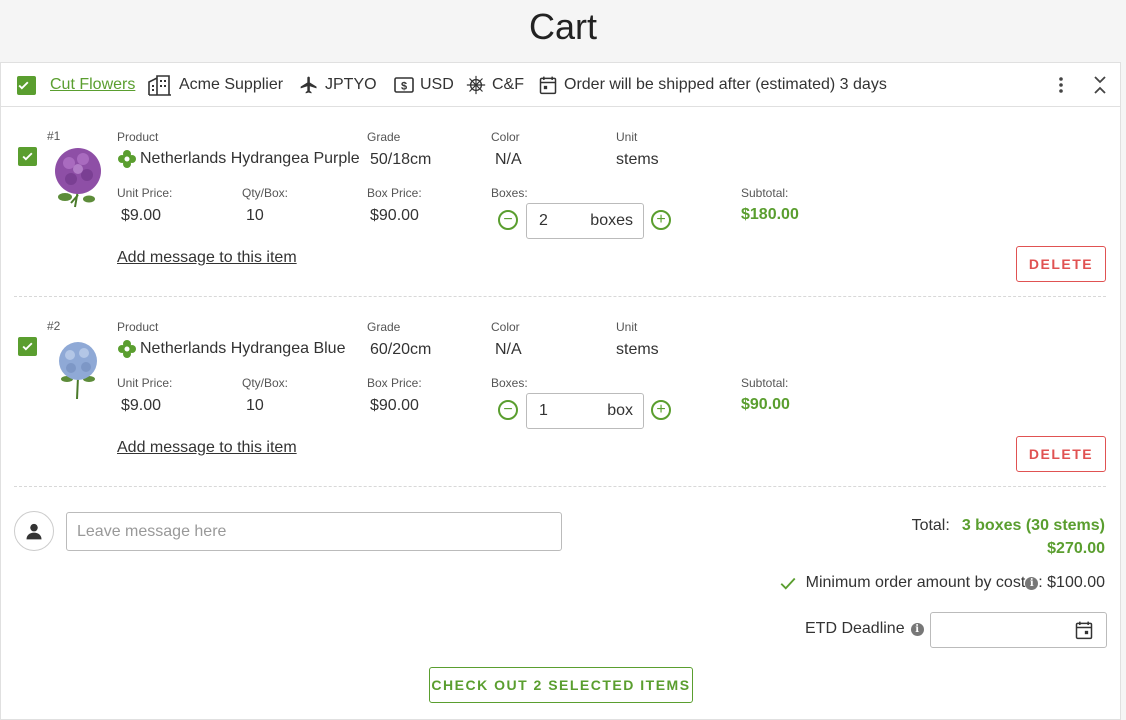 The width and height of the screenshot is (1126, 720). I want to click on incoterm-info: C&F, so click(495, 85).